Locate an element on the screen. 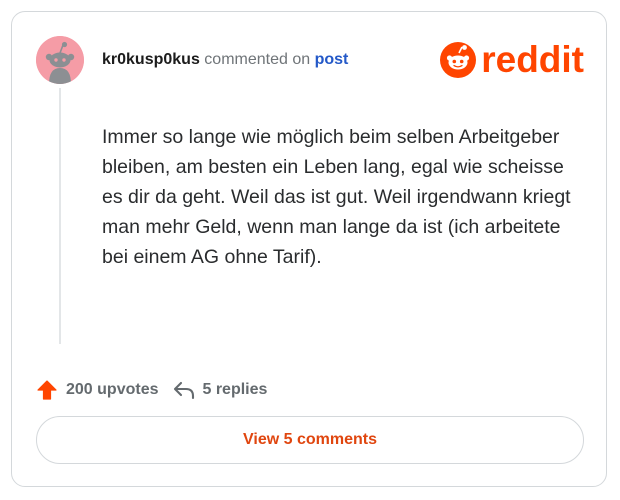 The width and height of the screenshot is (620, 500). brand-name: reddit is located at coordinates (532, 59).